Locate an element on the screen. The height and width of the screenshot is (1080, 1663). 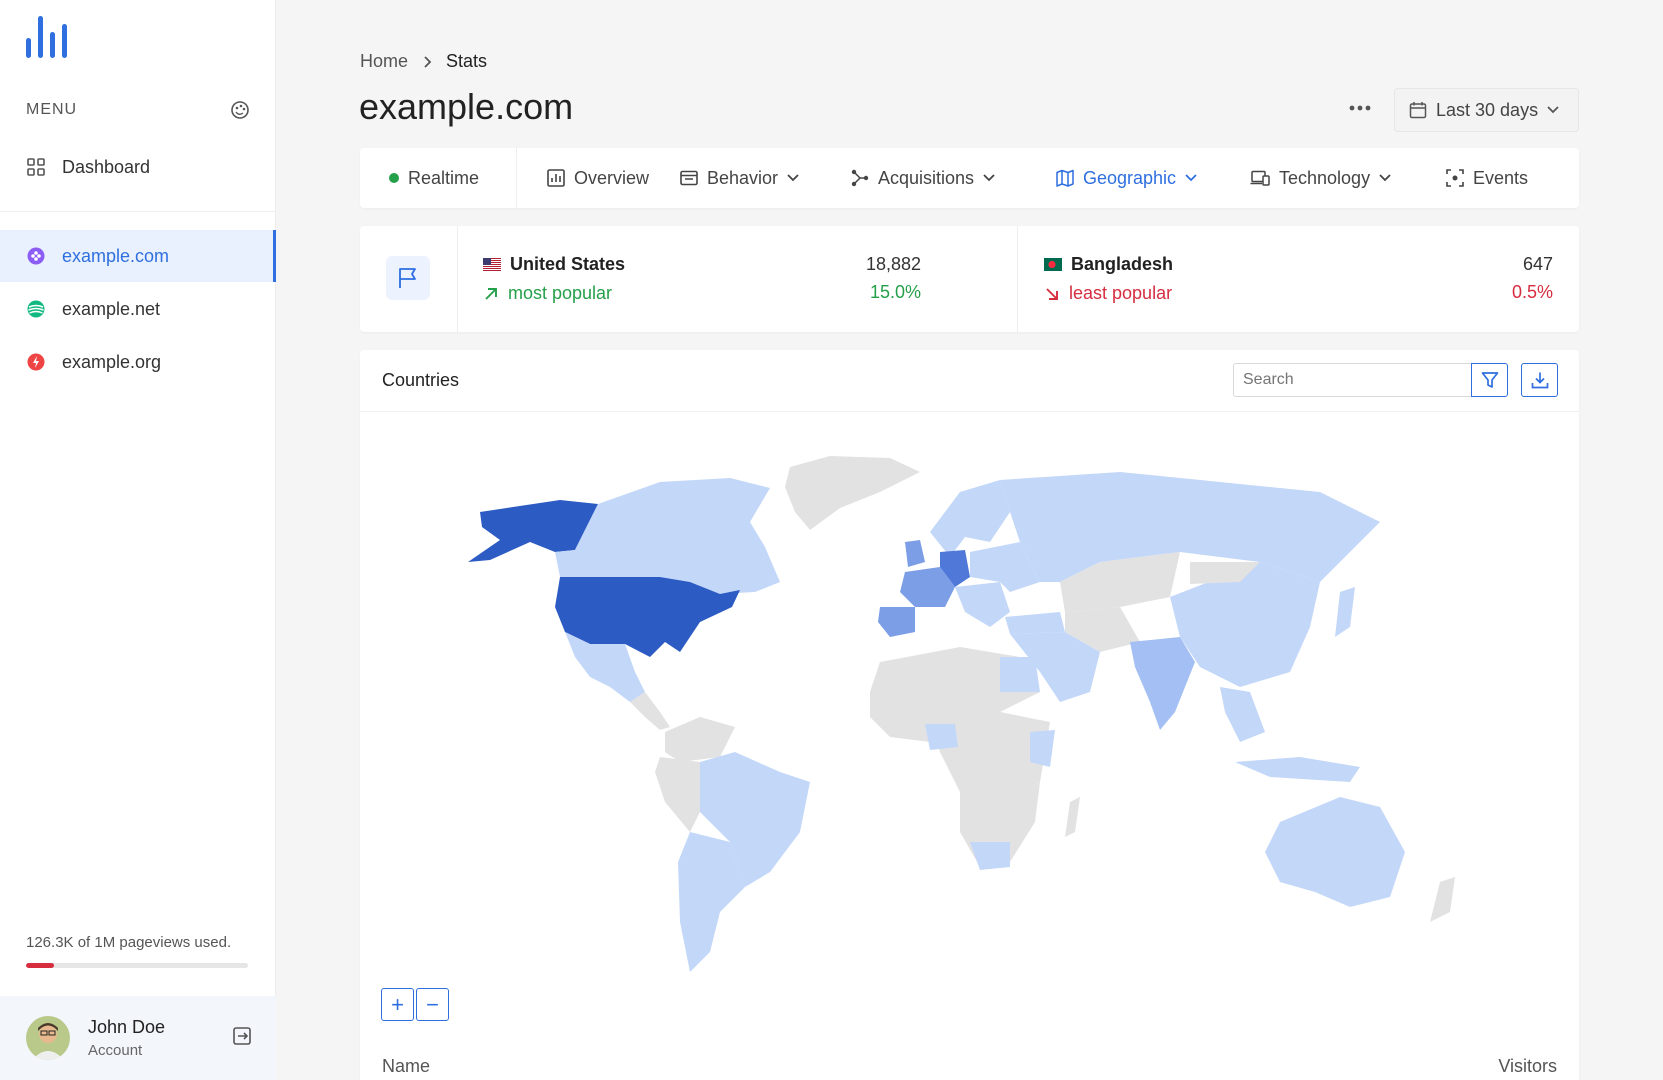
download-icon is located at coordinates (1539, 380).